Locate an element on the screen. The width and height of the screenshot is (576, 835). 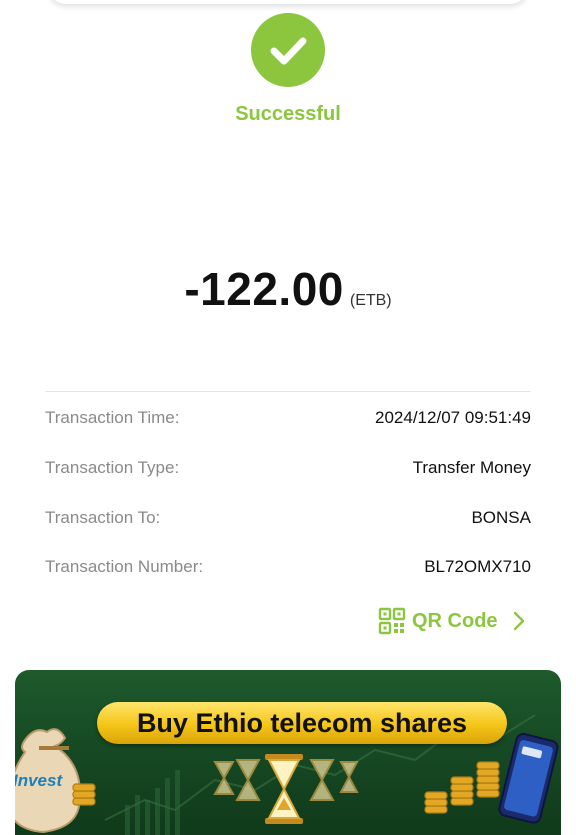
detail-value: BONSA is located at coordinates (501, 517).